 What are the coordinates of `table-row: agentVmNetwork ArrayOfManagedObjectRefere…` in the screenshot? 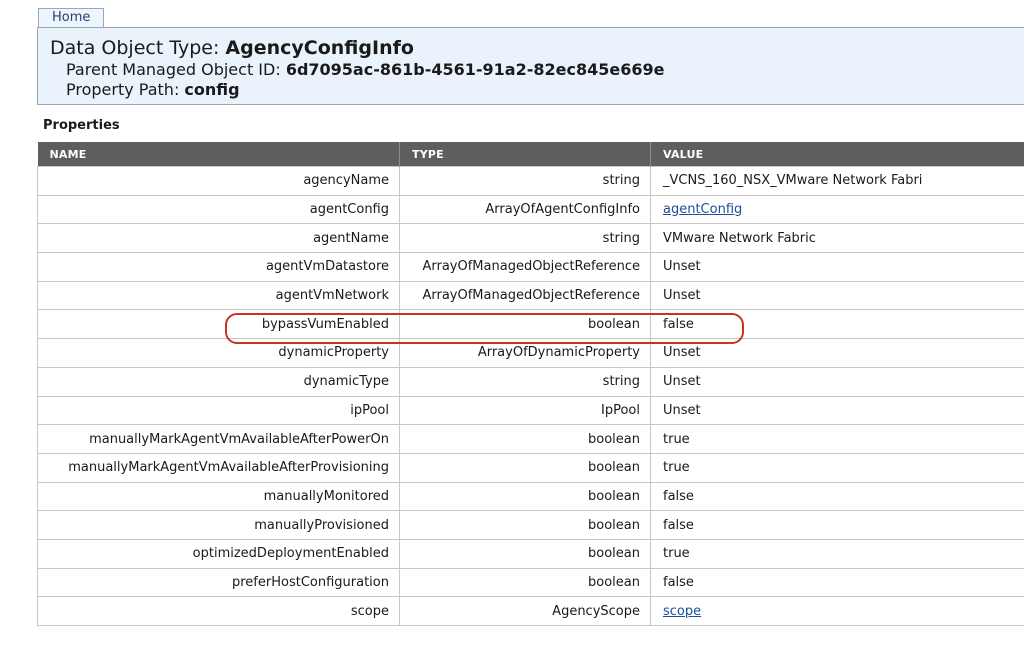 It's located at (530, 295).